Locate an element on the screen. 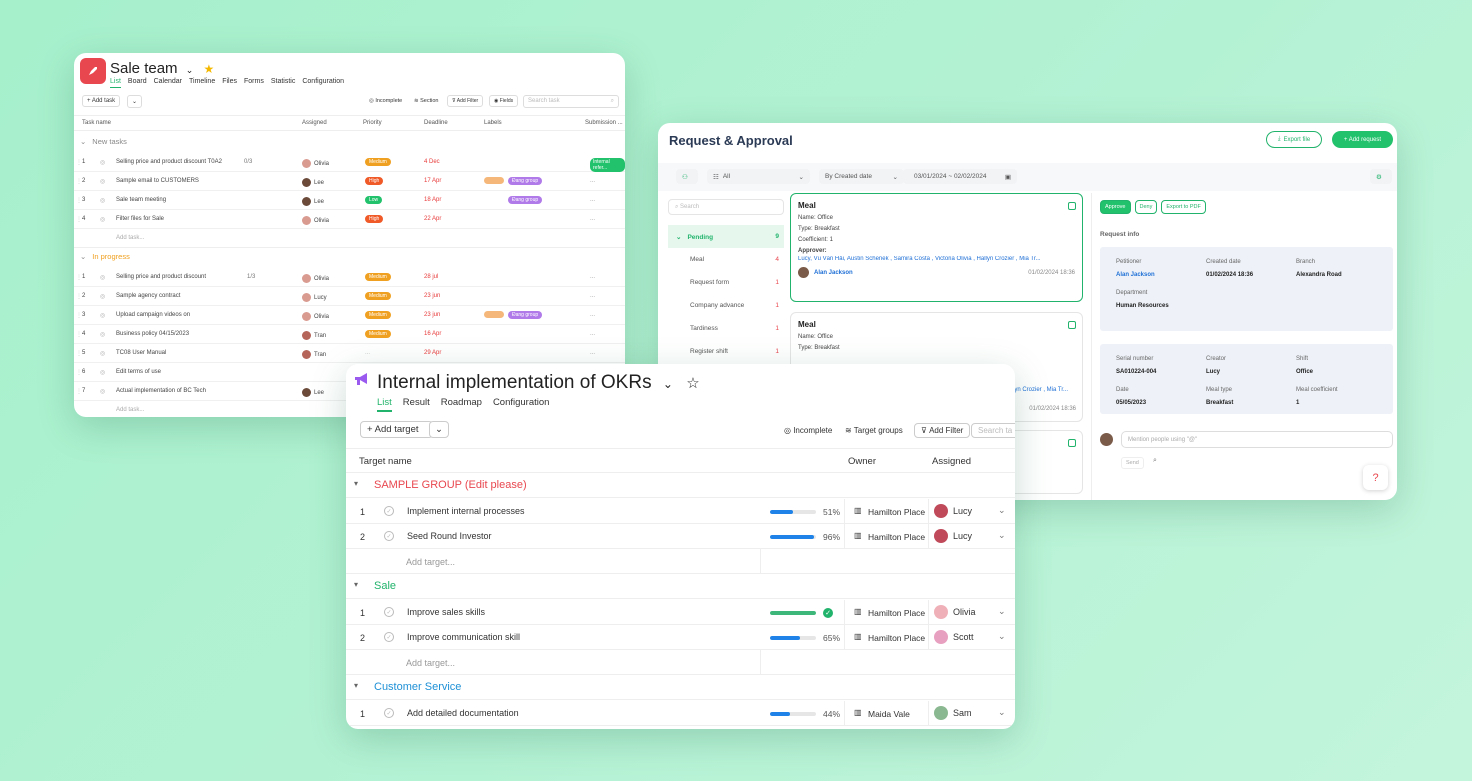 Image resolution: width=1472 pixels, height=781 pixels. attachment-icon: ⌕ is located at coordinates (1155, 461).